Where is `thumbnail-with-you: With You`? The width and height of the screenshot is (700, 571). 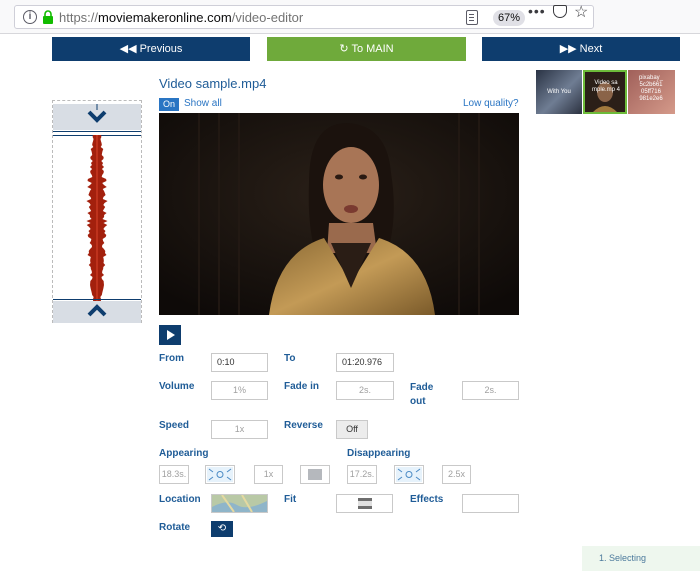
thumbnail-with-you: With You is located at coordinates (559, 92).